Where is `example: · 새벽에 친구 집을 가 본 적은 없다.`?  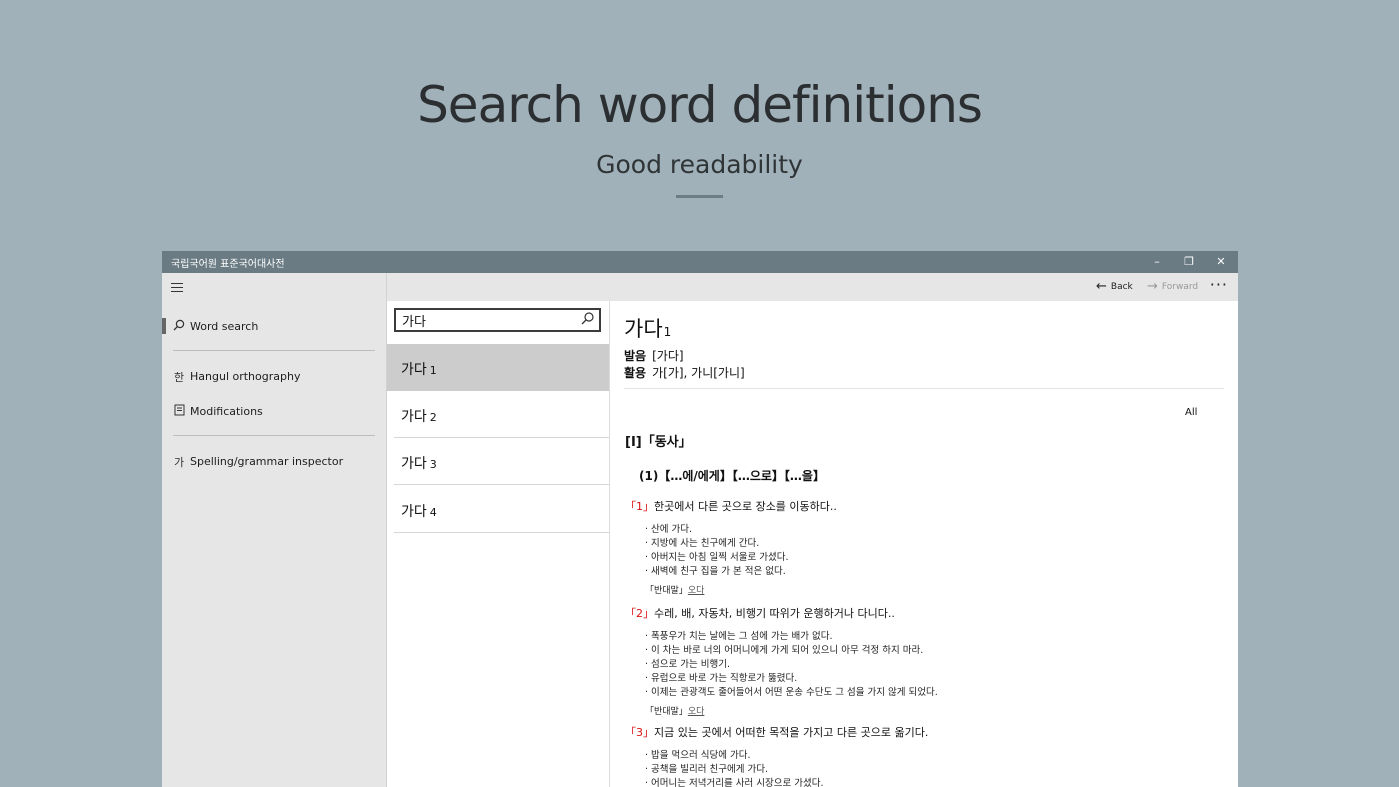 example: · 새벽에 친구 집을 가 본 적은 없다. is located at coordinates (715, 571).